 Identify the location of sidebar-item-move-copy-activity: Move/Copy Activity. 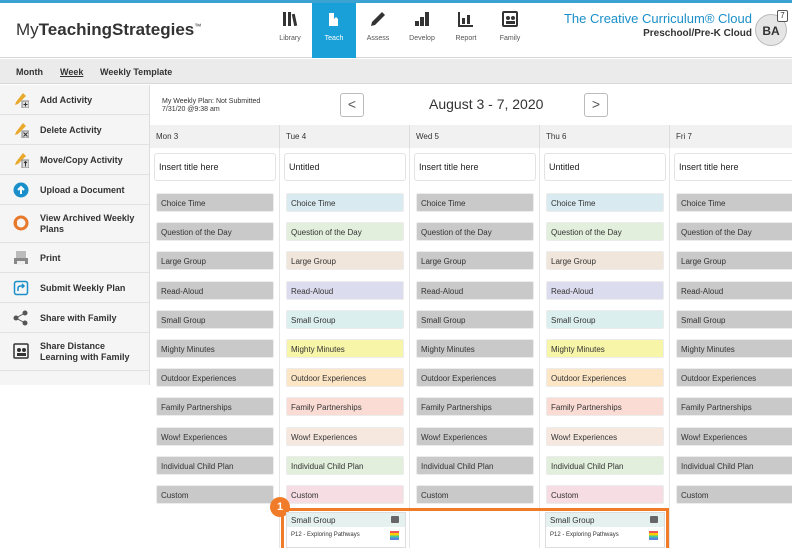
(74, 160).